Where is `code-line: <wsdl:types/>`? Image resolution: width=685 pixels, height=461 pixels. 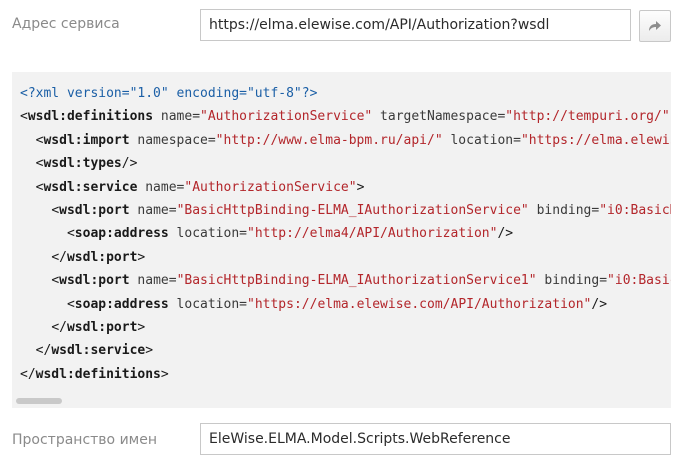
code-line: <wsdl:types/> is located at coordinates (345, 163).